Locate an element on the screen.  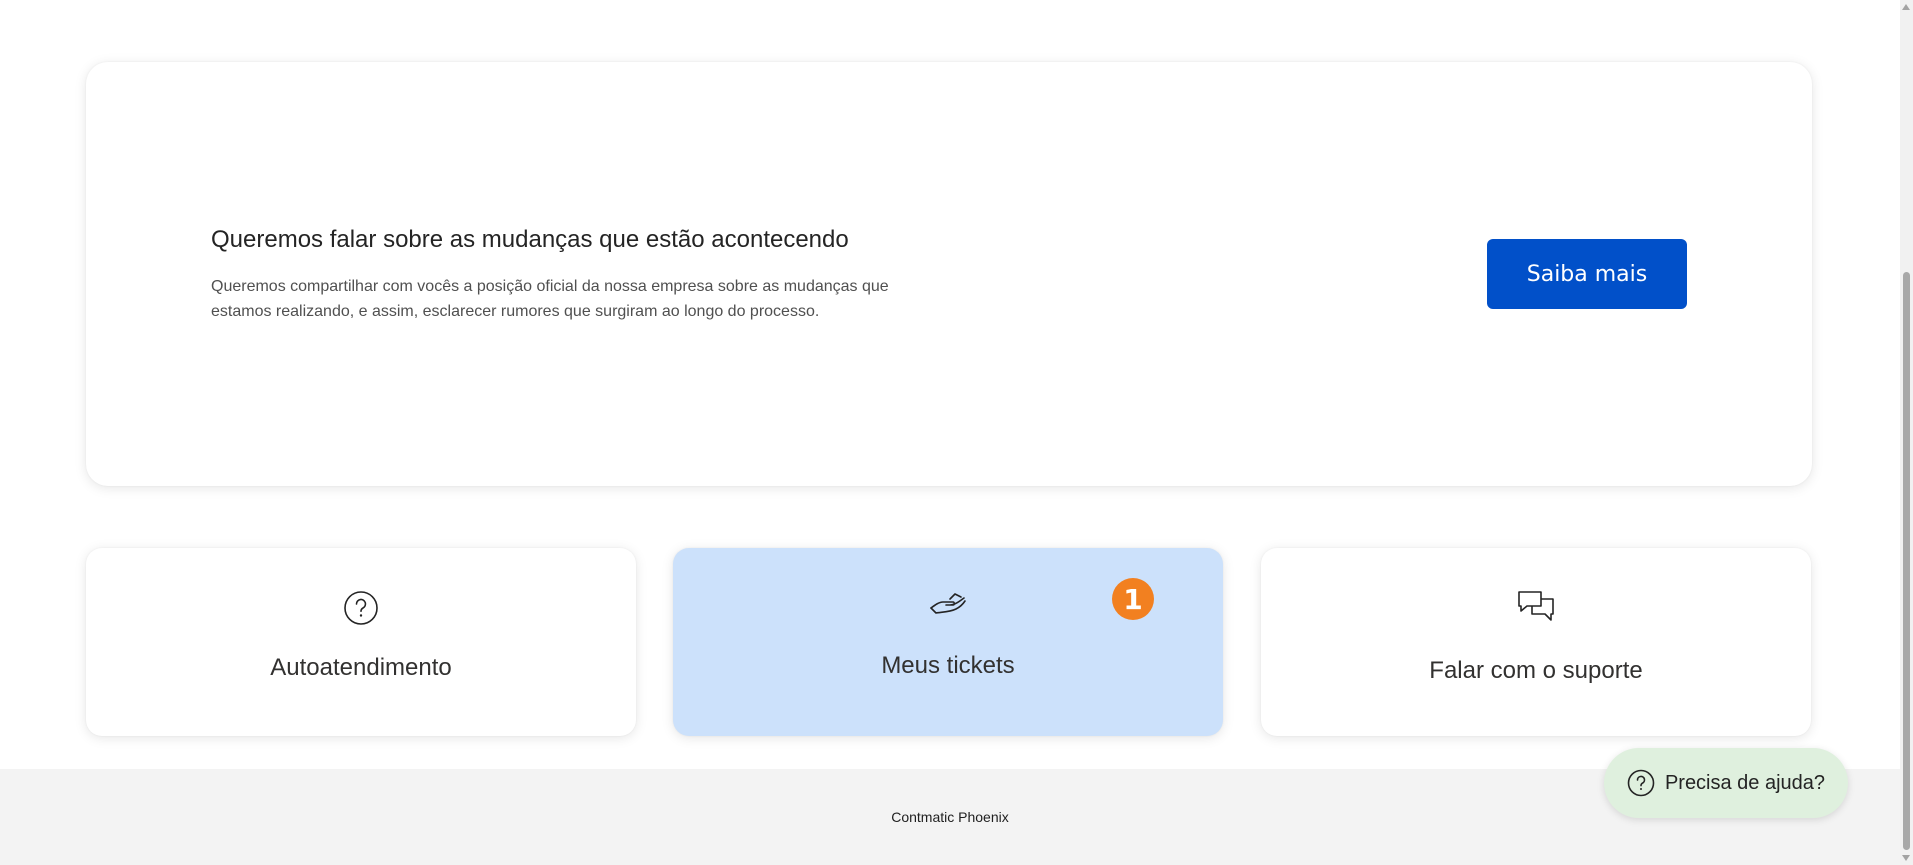
card-label: Meus tickets is located at coordinates (948, 665).